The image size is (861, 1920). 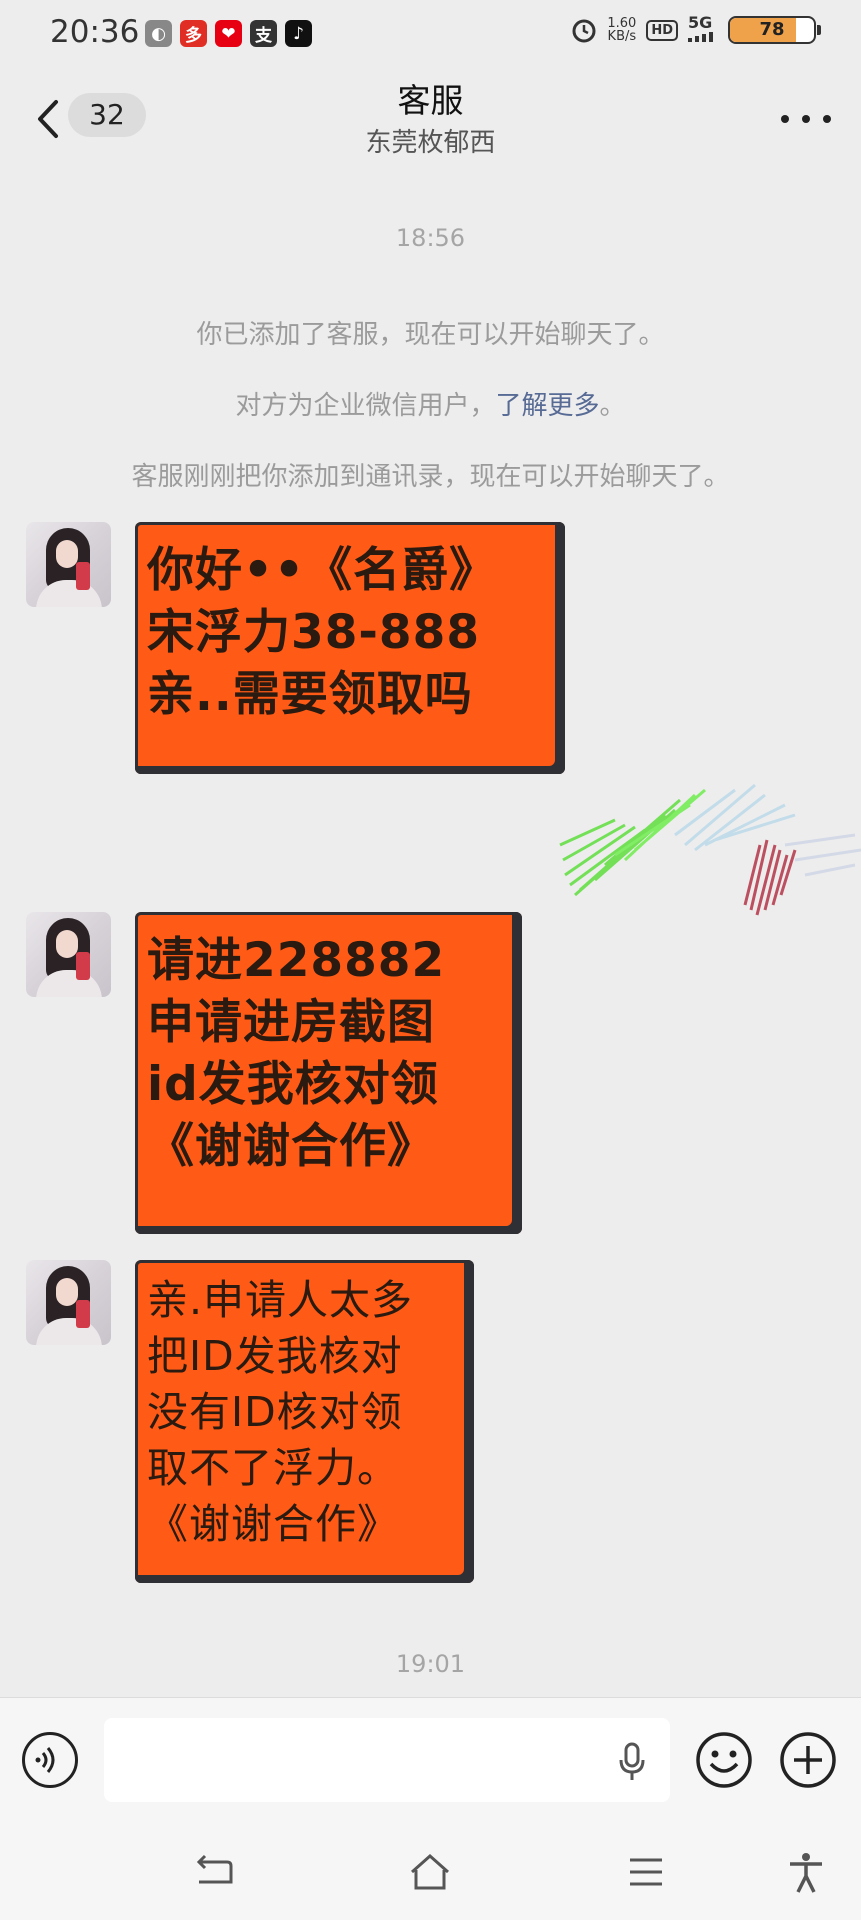 What do you see at coordinates (387, 1760) in the screenshot?
I see `message-input-field` at bounding box center [387, 1760].